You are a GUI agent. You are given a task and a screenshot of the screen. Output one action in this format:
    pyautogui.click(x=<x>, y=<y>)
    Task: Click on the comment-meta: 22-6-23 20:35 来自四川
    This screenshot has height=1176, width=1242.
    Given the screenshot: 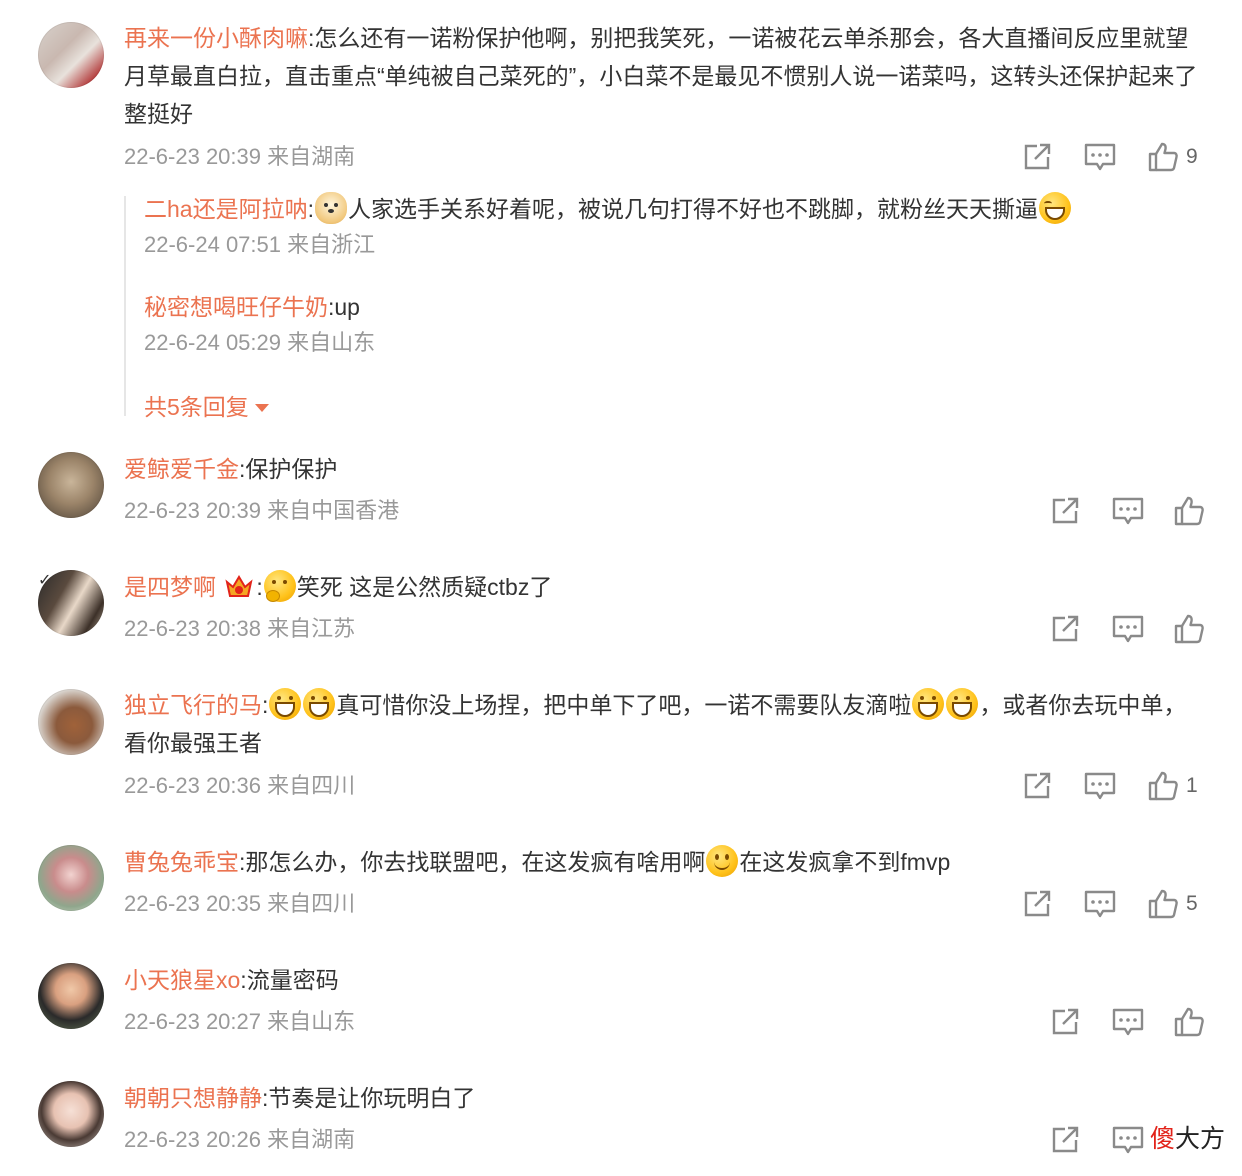 What is the action you would take?
    pyautogui.click(x=240, y=903)
    